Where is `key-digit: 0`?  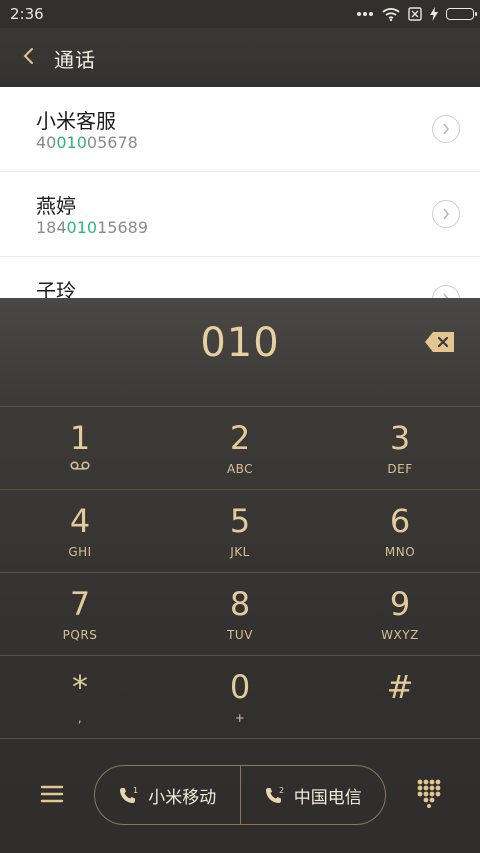
key-digit: 0 is located at coordinates (240, 687).